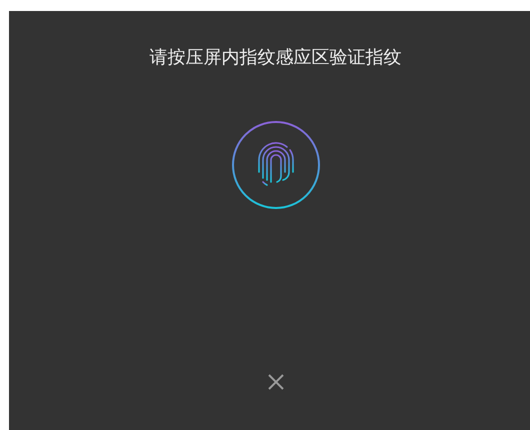  I want to click on prompt-text: 请按压屏内指纹感应区验证指纹, so click(276, 58).